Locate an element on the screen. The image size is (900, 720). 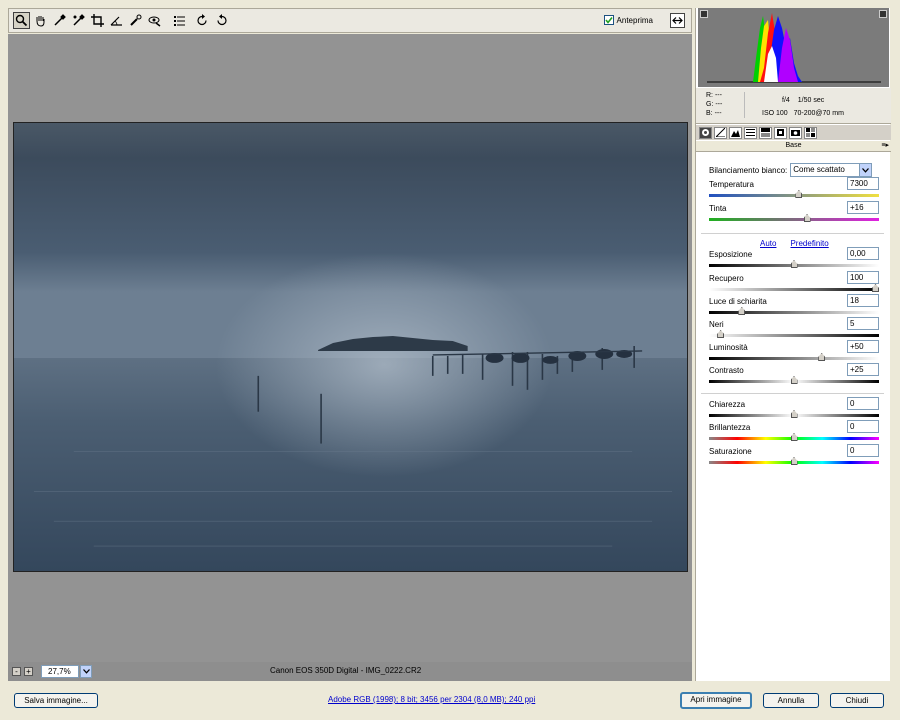
preview-checkbox is located at coordinates (608, 20).